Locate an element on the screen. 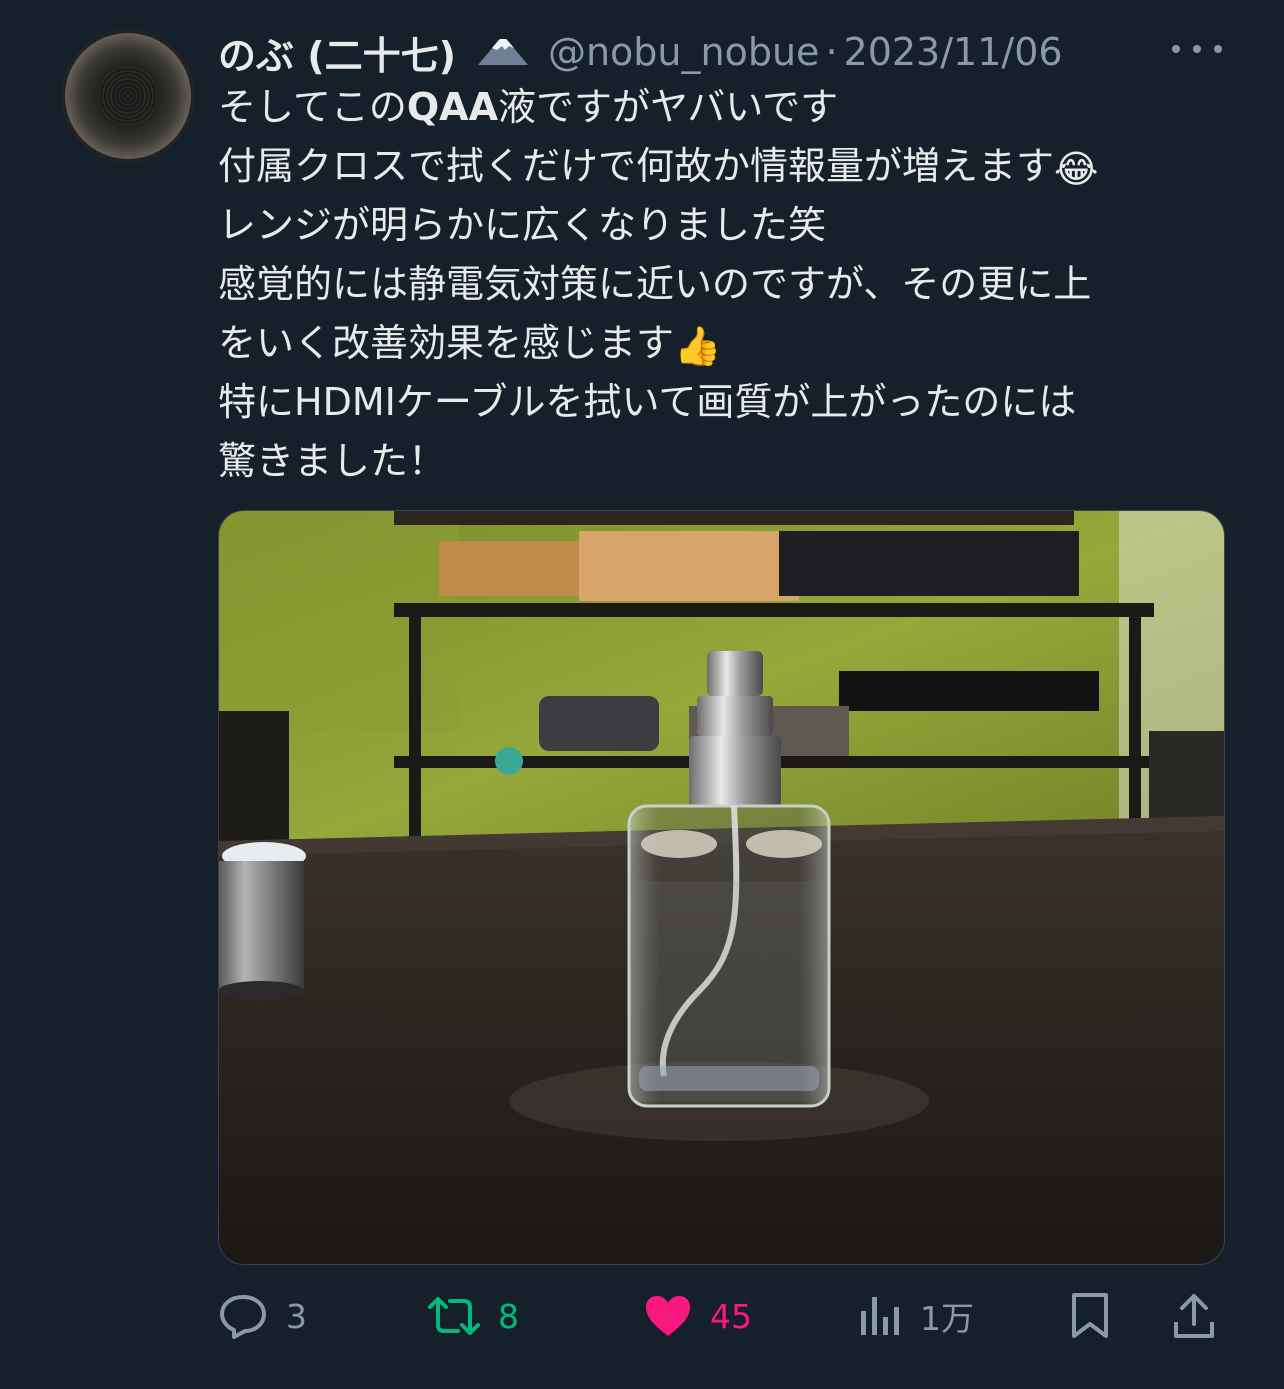 Image resolution: width=1284 pixels, height=1389 pixels. tweet-date: 2023/11/06 is located at coordinates (953, 52).